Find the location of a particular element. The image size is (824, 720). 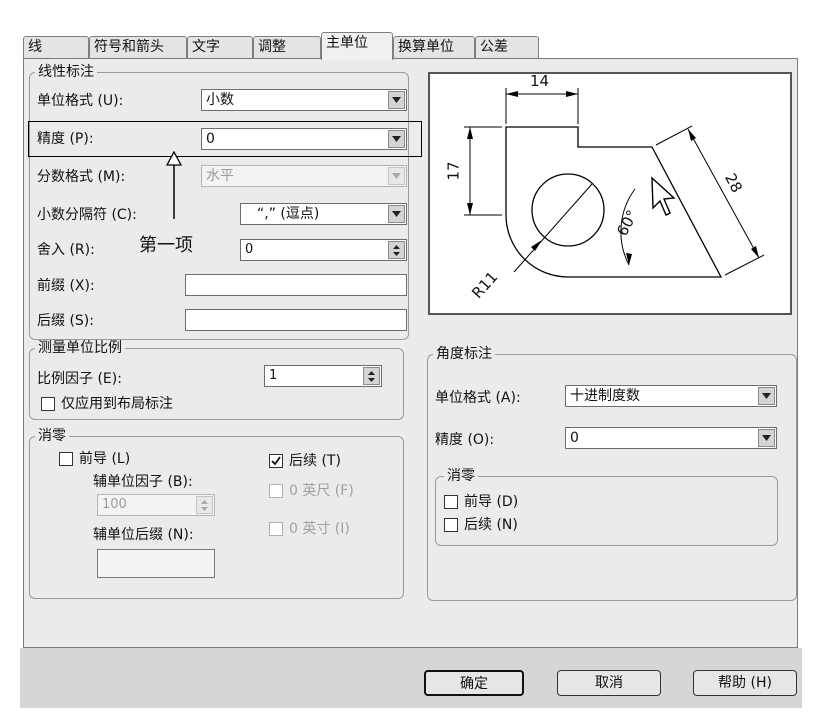

sub-unit-factor-stepper: 100 is located at coordinates (156, 505).